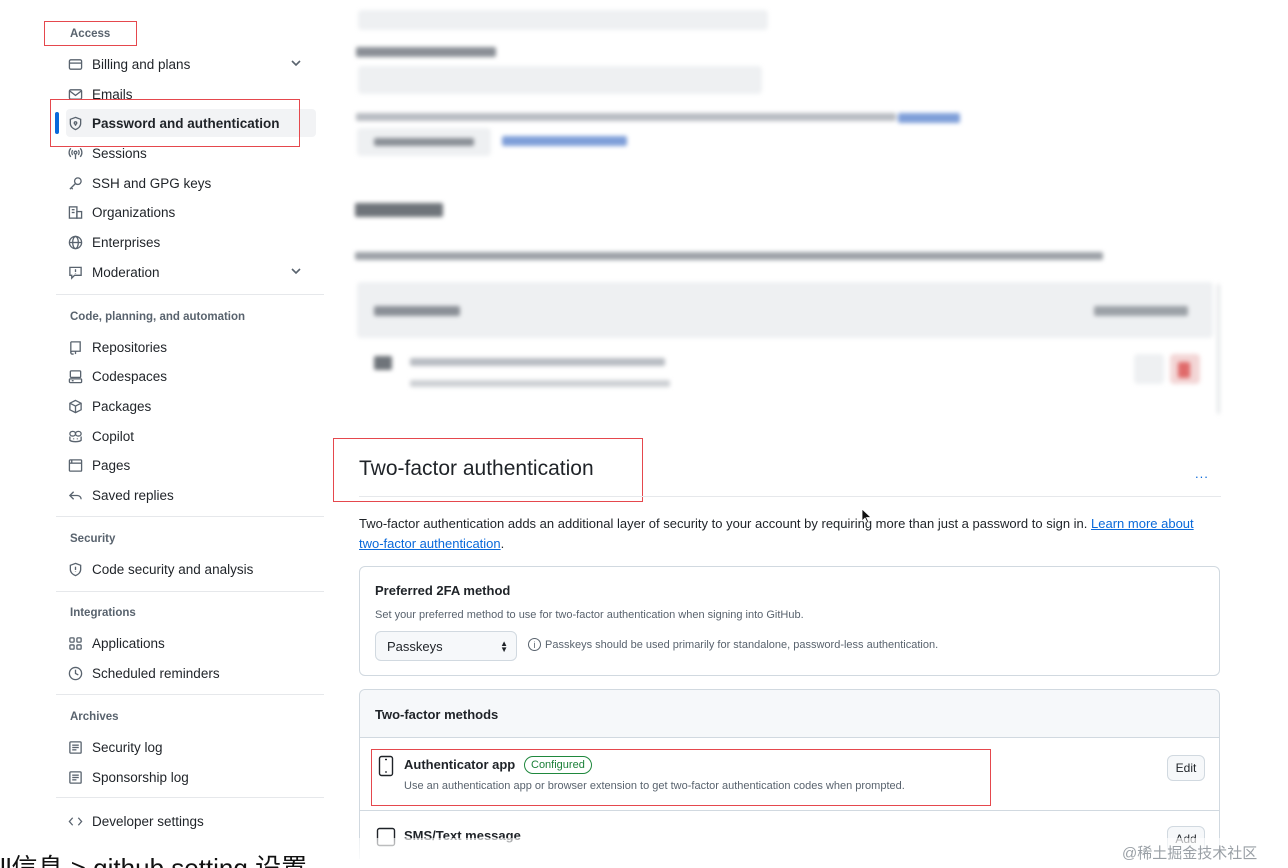 This screenshot has width=1288, height=868. Describe the element at coordinates (75, 436) in the screenshot. I see `copilot-icon` at that location.